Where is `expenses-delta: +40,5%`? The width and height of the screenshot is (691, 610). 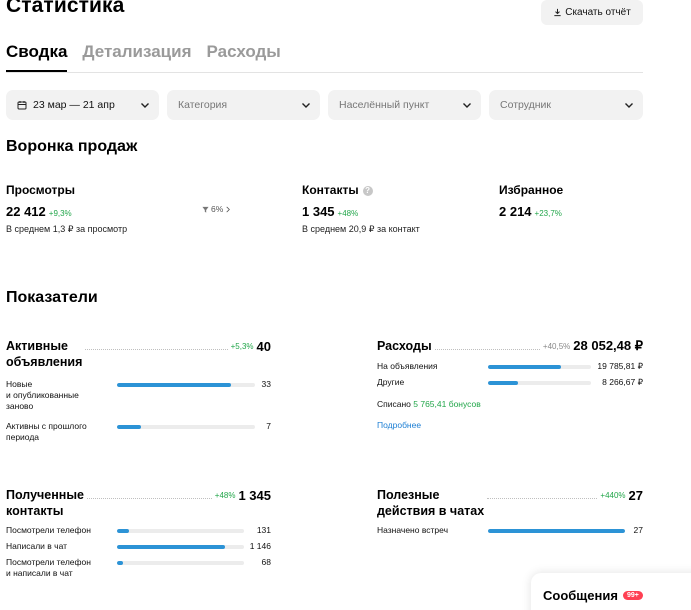
expenses-delta: +40,5% is located at coordinates (556, 346).